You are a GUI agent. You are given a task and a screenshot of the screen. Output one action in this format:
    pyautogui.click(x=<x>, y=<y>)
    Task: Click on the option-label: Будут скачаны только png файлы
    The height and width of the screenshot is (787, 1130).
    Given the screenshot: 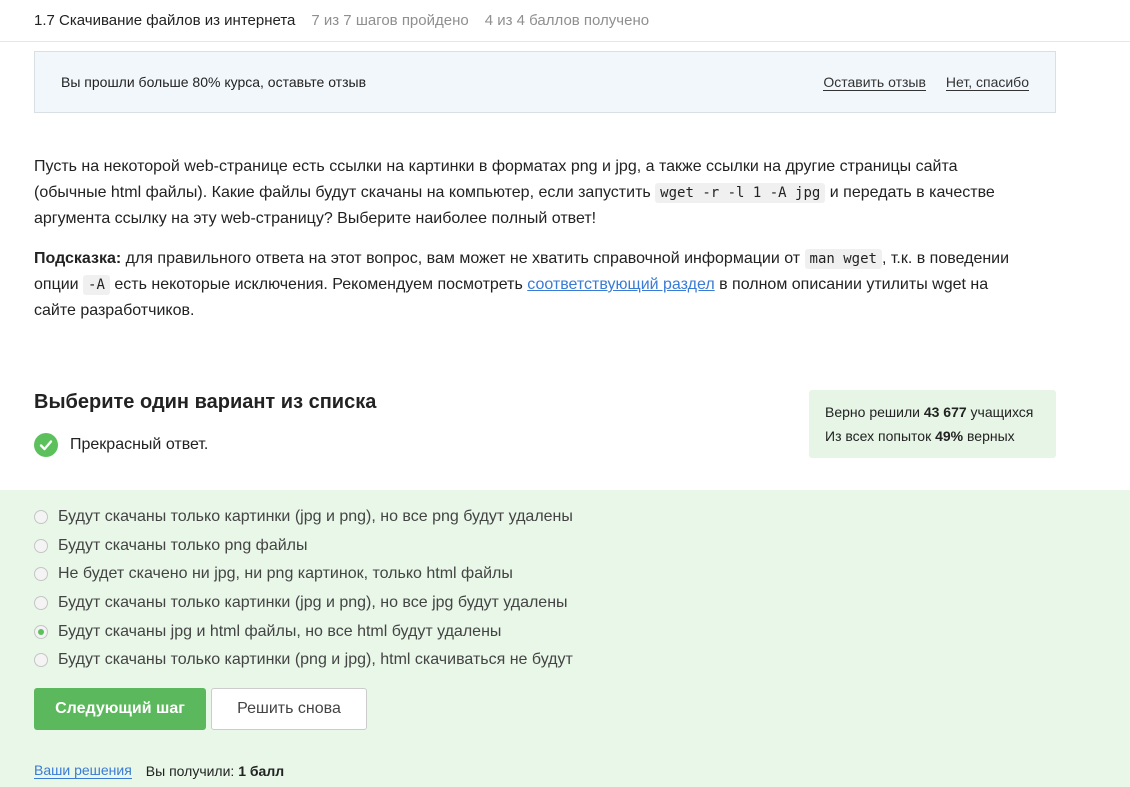 What is the action you would take?
    pyautogui.click(x=183, y=545)
    